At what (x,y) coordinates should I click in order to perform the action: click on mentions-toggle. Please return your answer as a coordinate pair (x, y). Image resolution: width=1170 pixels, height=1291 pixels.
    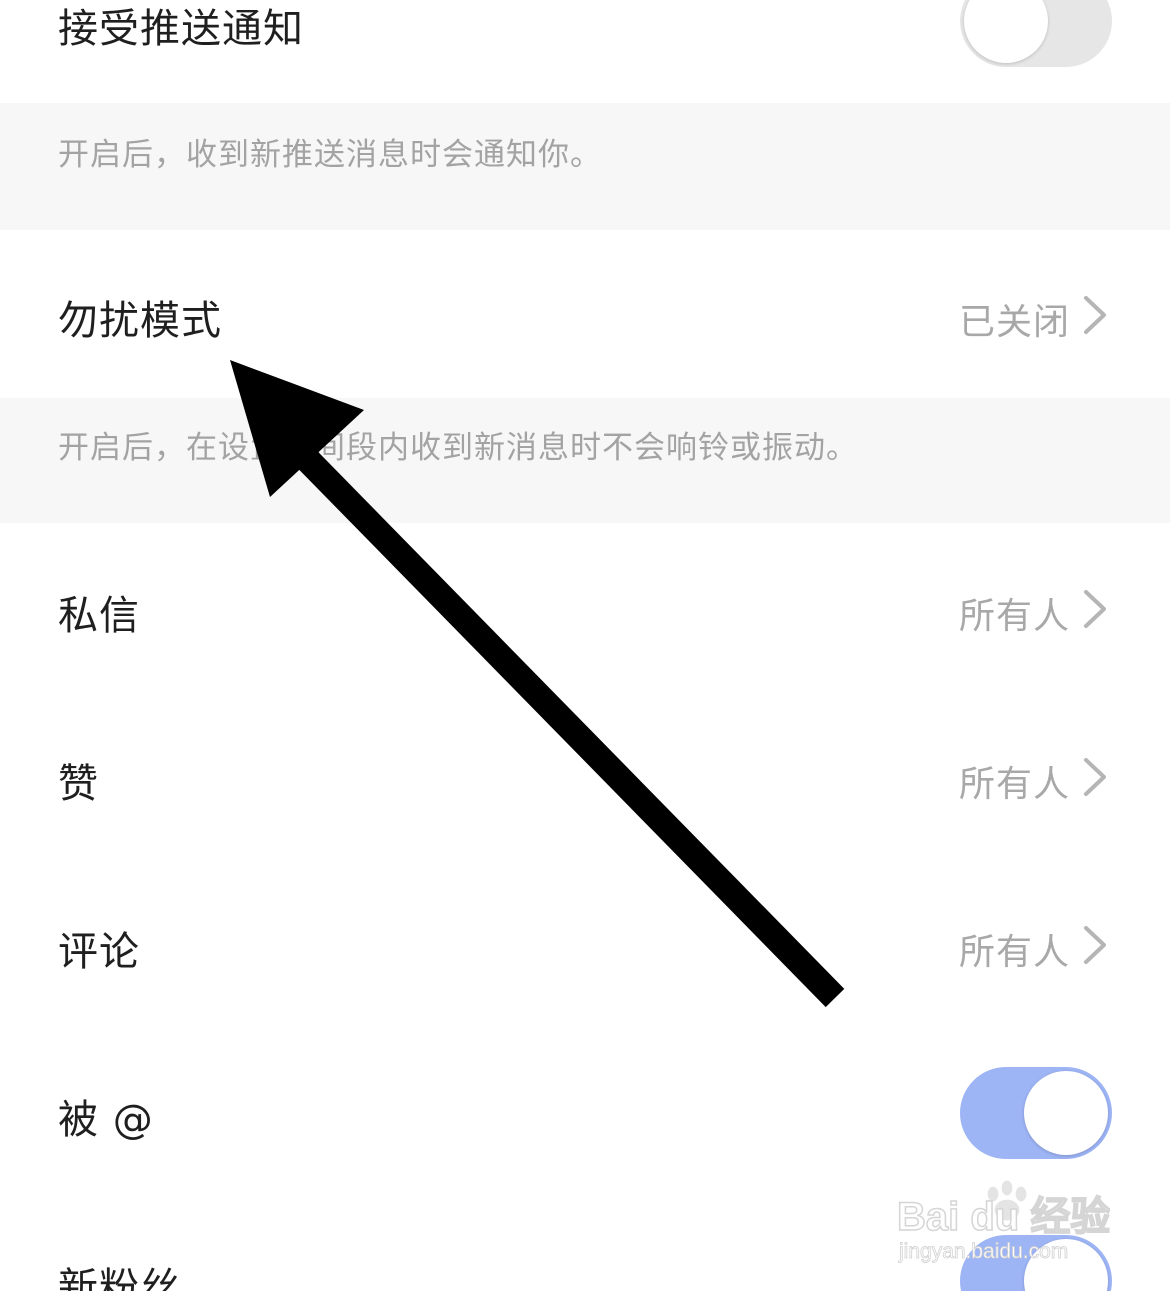
    Looking at the image, I should click on (1036, 1113).